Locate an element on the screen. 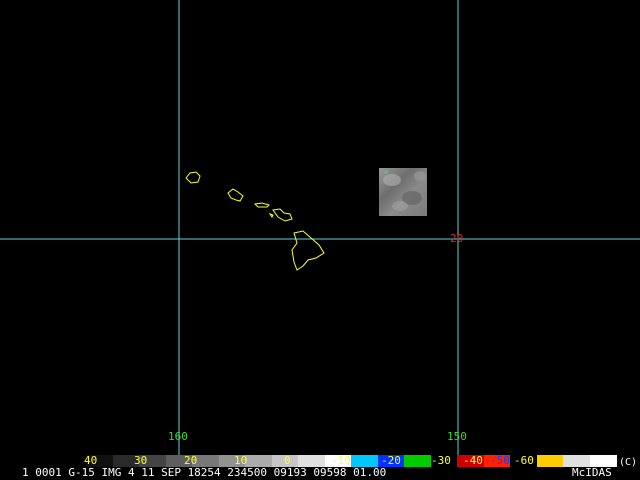 The height and width of the screenshot is (480, 640). island-hawaii is located at coordinates (308, 250).